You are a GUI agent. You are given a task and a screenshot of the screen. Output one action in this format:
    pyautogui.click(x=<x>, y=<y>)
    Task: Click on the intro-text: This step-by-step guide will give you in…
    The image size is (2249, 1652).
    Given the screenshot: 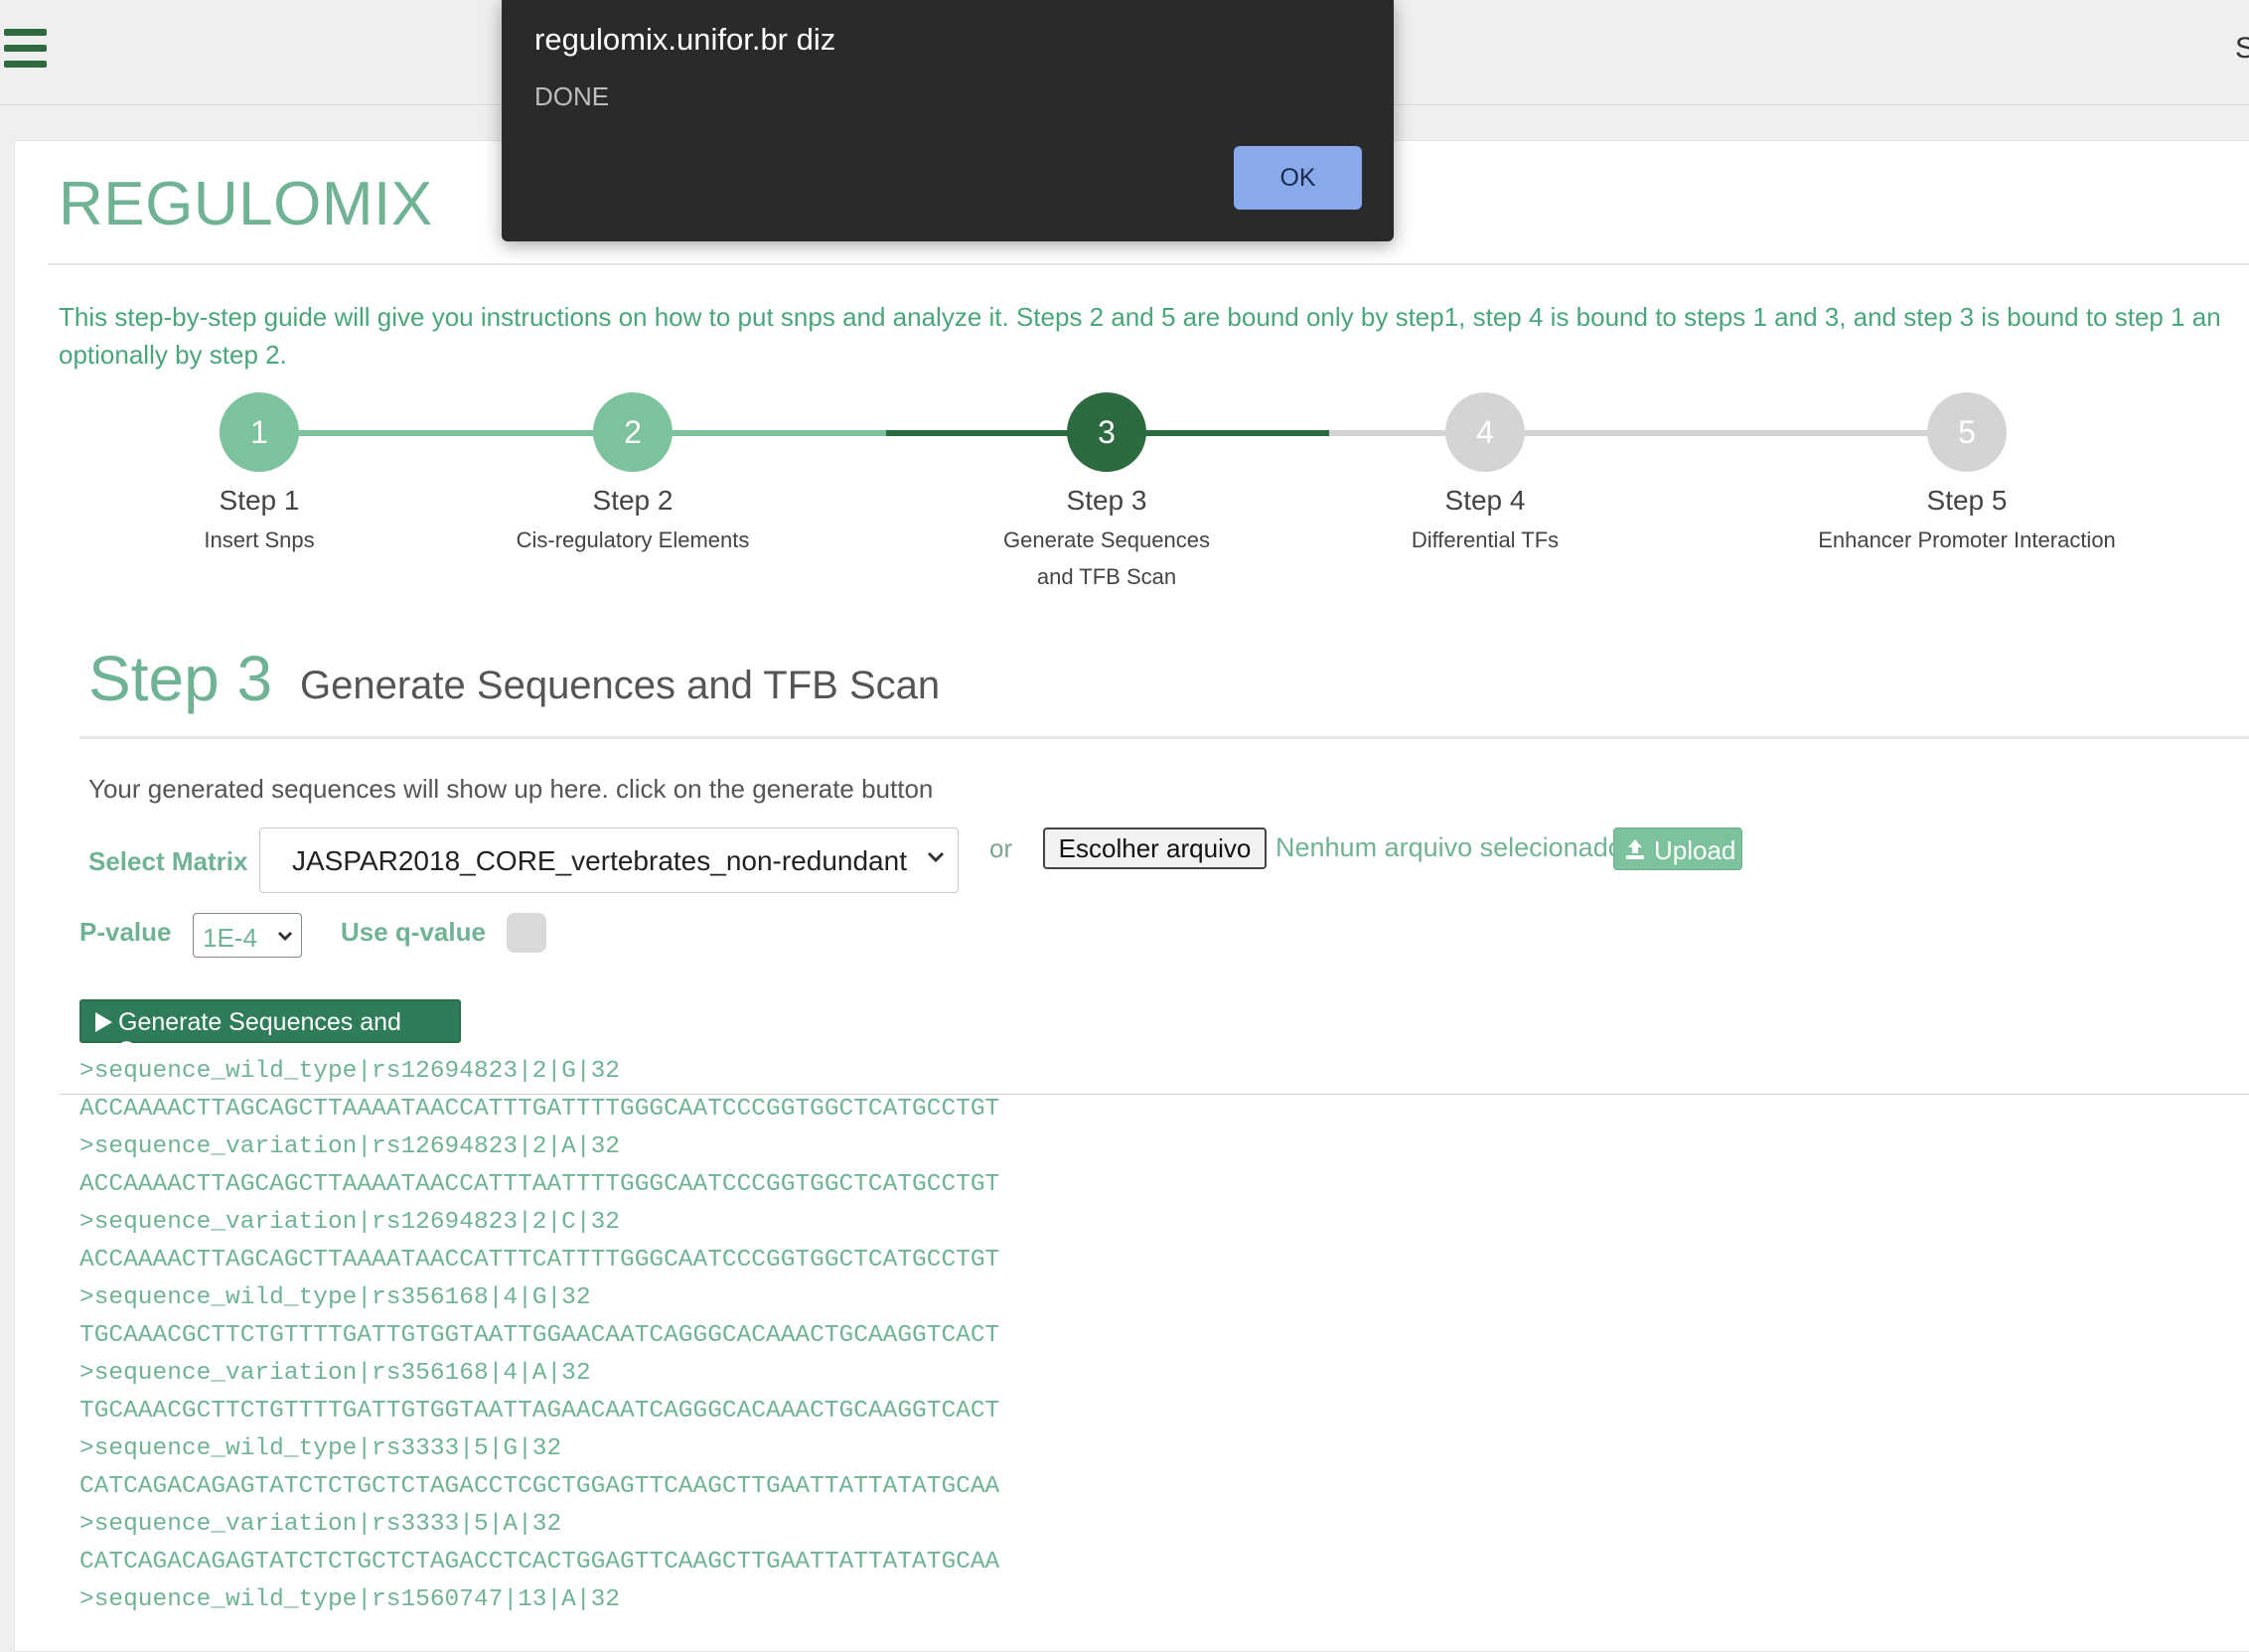 What is the action you would take?
    pyautogui.click(x=1154, y=336)
    